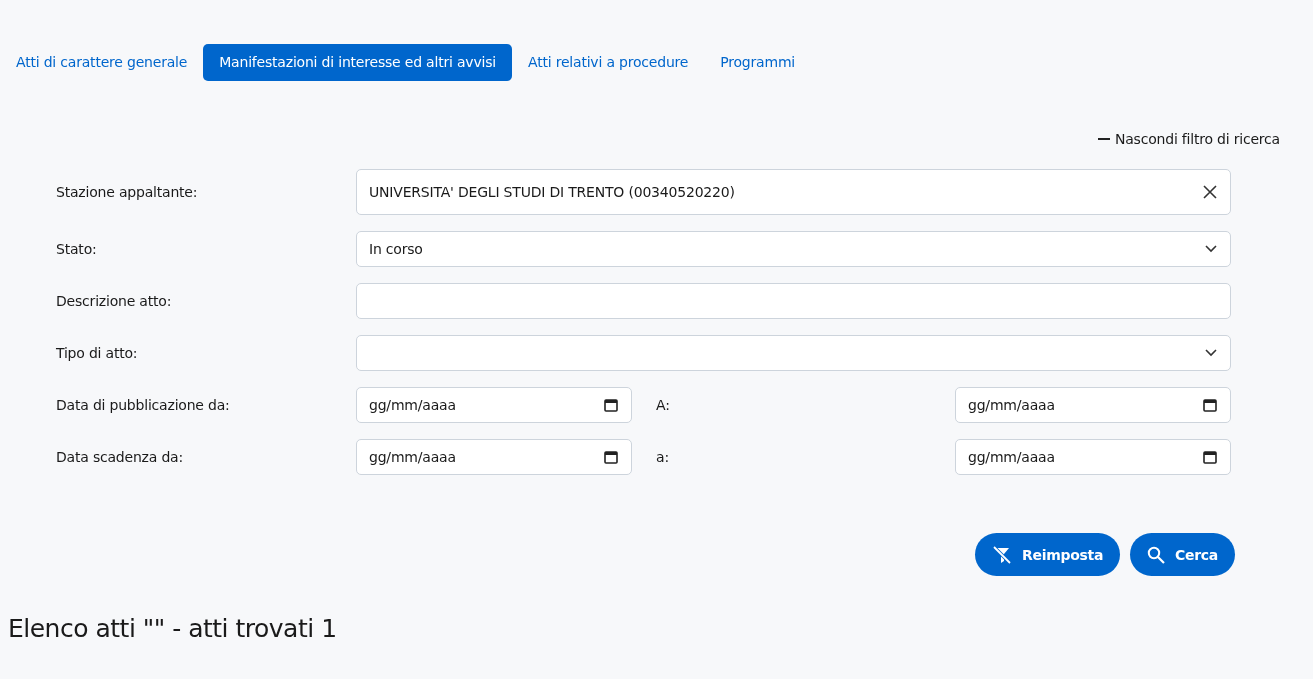 This screenshot has width=1313, height=679. I want to click on select-field: In corso, so click(793, 249).